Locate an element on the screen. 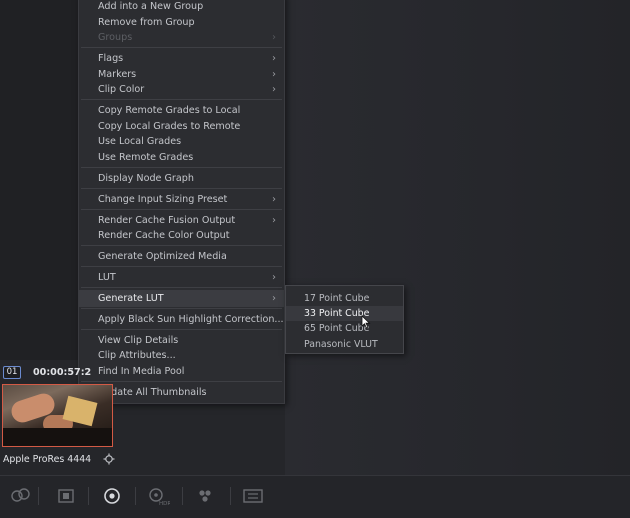 This screenshot has height=518, width=630. menu-item-add-into-new-group: Add into a New Group is located at coordinates (181, 7).